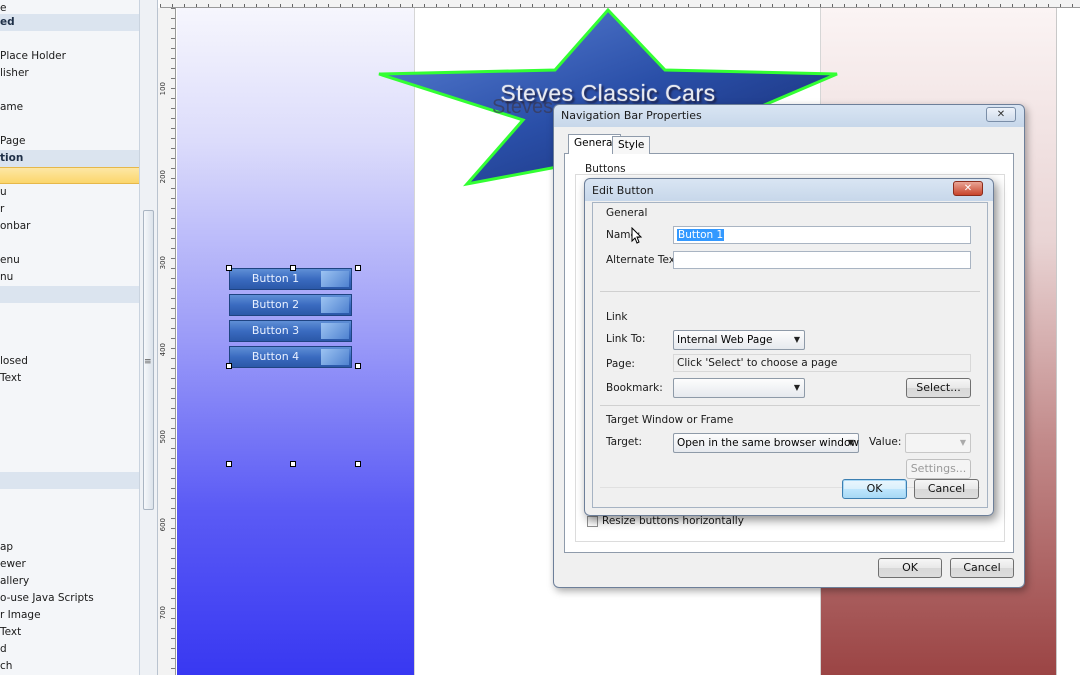  What do you see at coordinates (631, 115) in the screenshot?
I see `dialog-title: Navigation Bar Properties` at bounding box center [631, 115].